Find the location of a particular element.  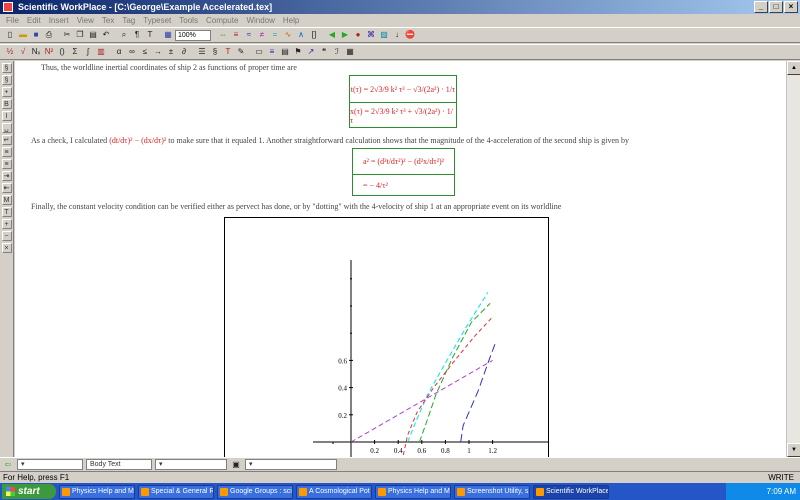

table-icon: ▦ is located at coordinates (168, 35).